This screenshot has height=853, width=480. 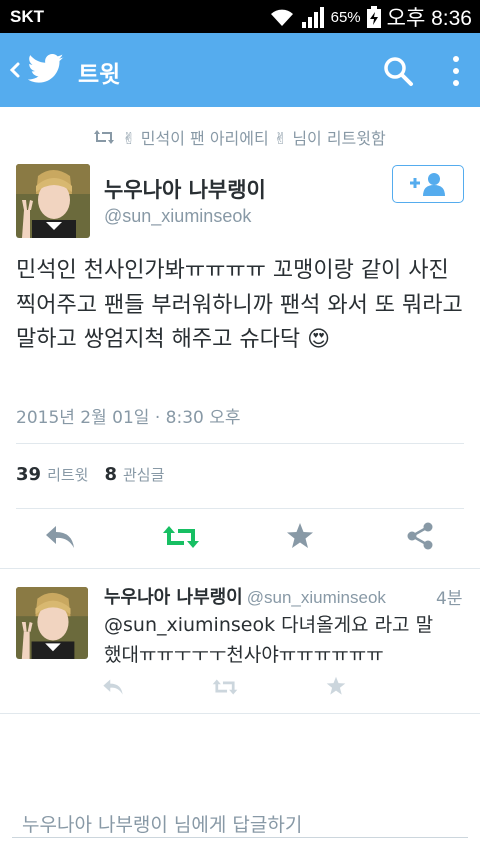 I want to click on reply-icon, so click(x=60, y=537).